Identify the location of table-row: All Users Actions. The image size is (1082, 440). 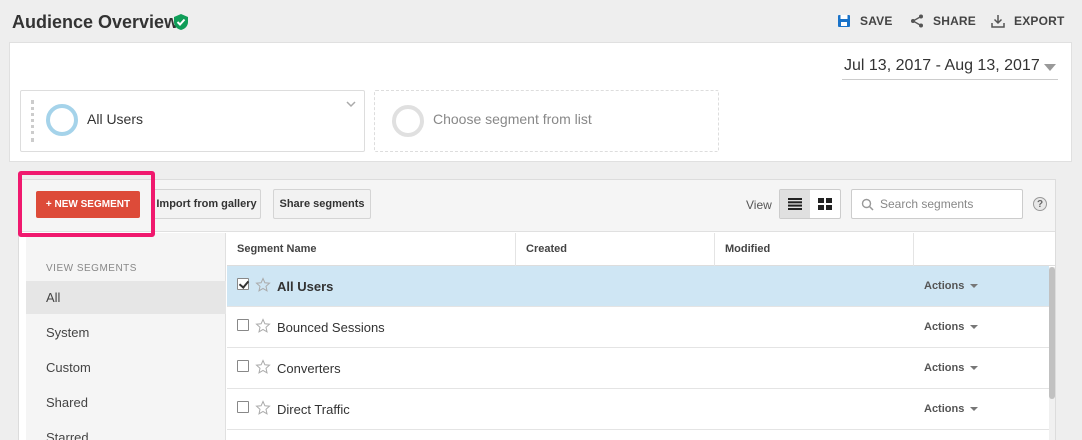
(638, 286).